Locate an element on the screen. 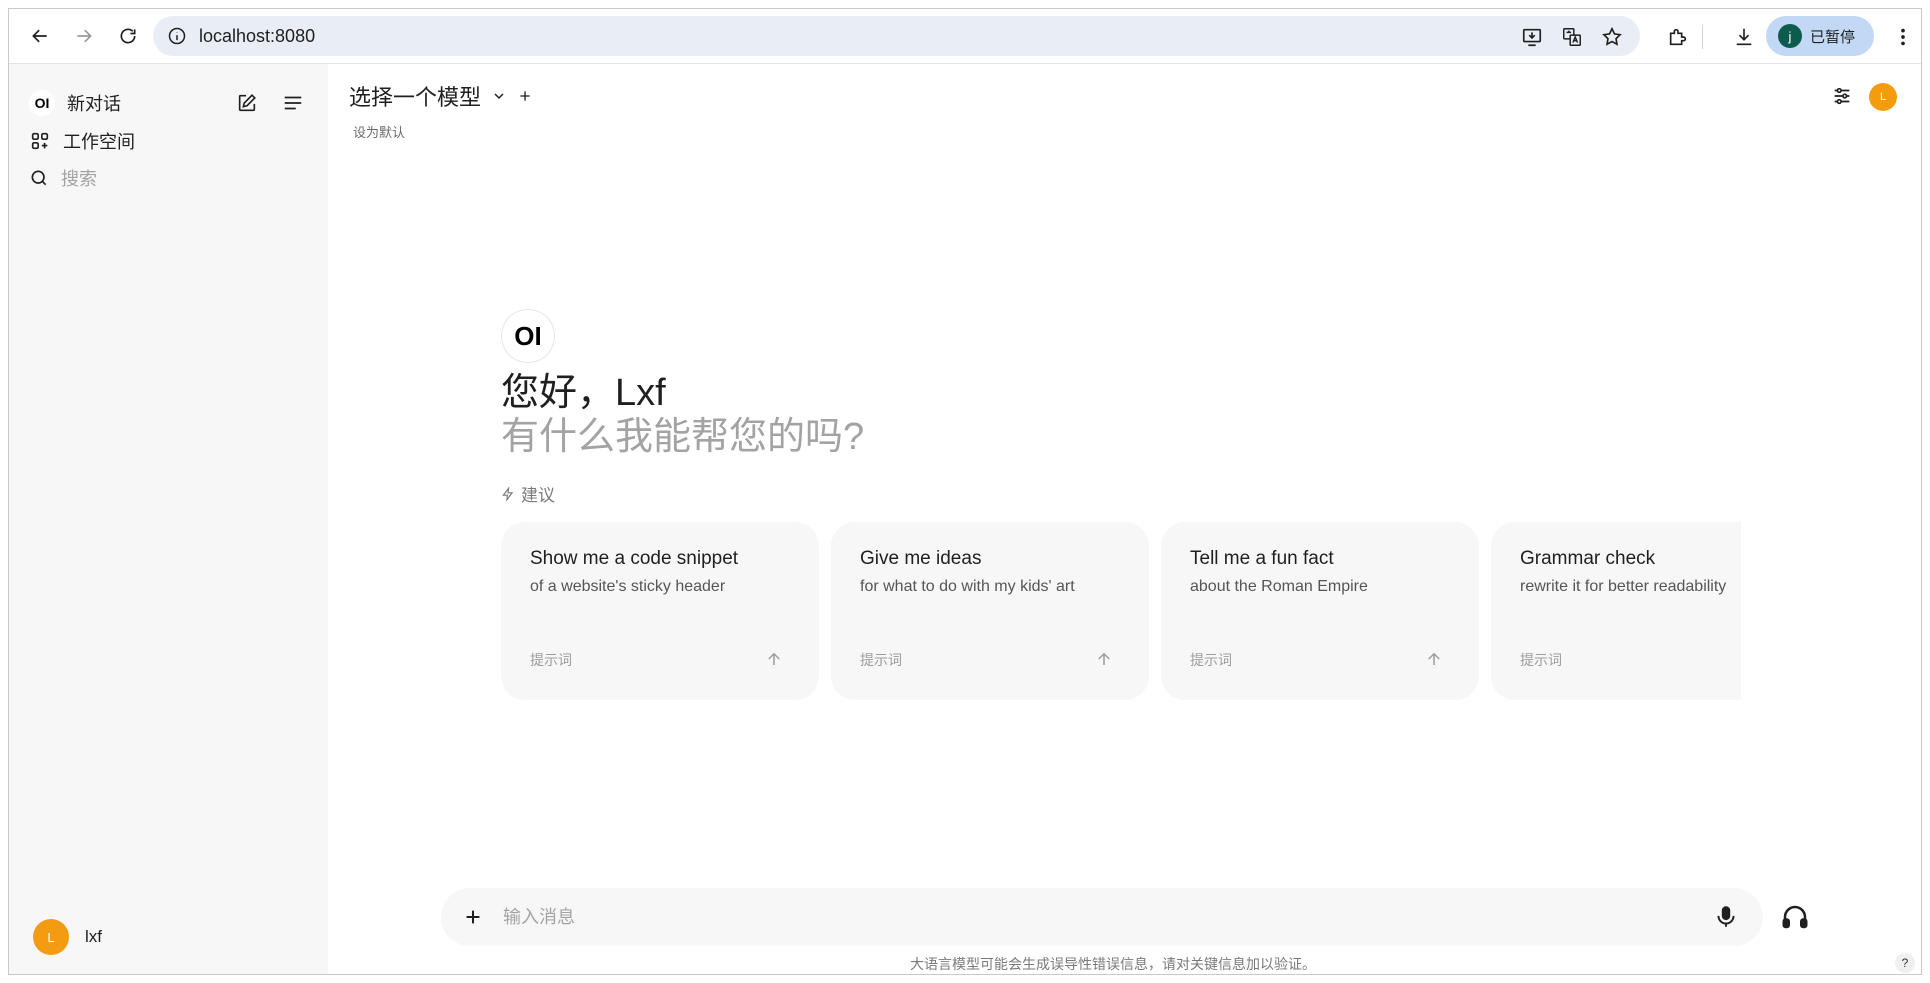  suggestion-title: Give me ideas is located at coordinates (921, 558).